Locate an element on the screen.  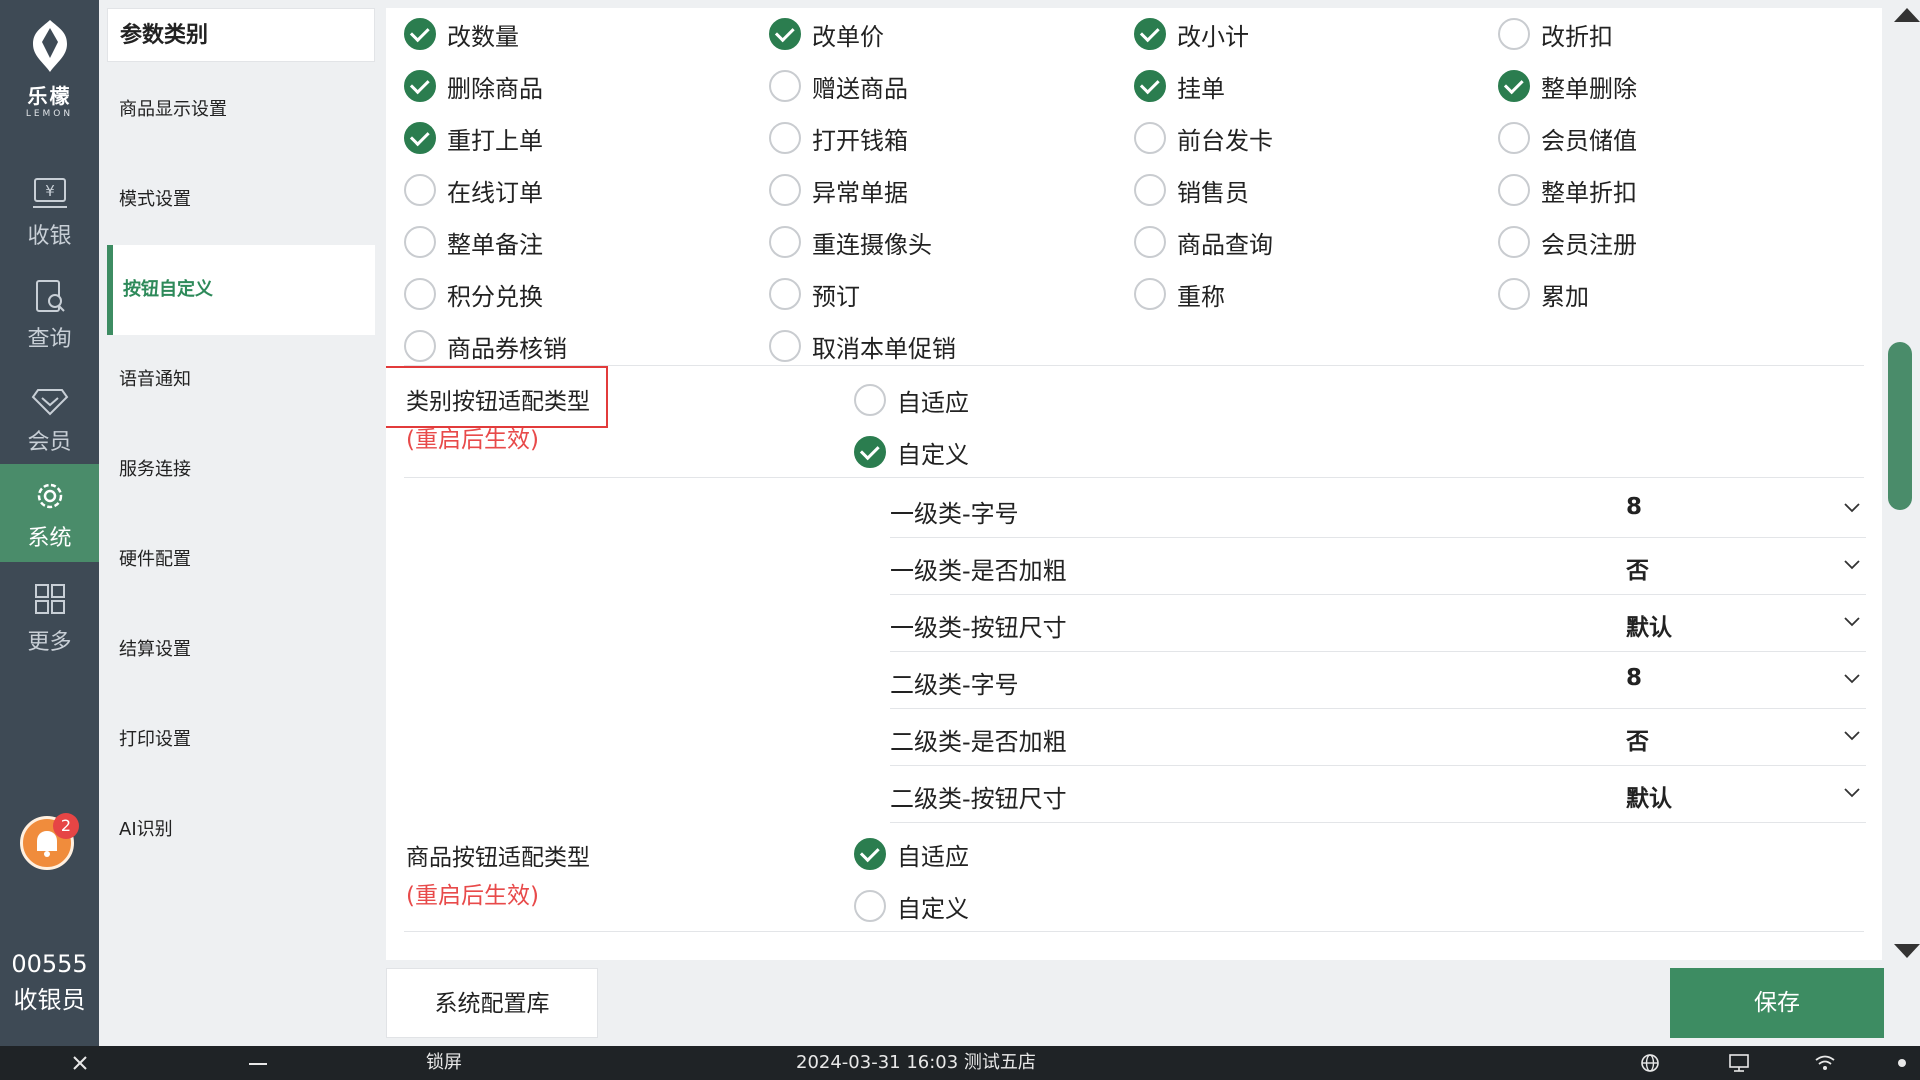
option-checkbox: 重连摄像头 is located at coordinates (850, 242).